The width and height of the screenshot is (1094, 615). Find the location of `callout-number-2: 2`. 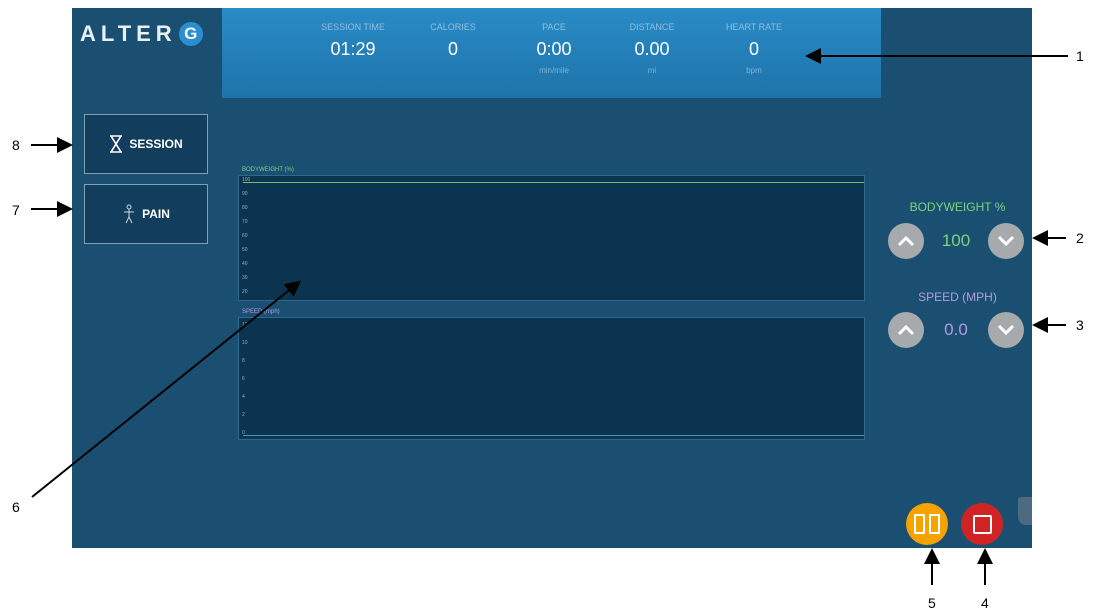

callout-number-2: 2 is located at coordinates (1080, 238).